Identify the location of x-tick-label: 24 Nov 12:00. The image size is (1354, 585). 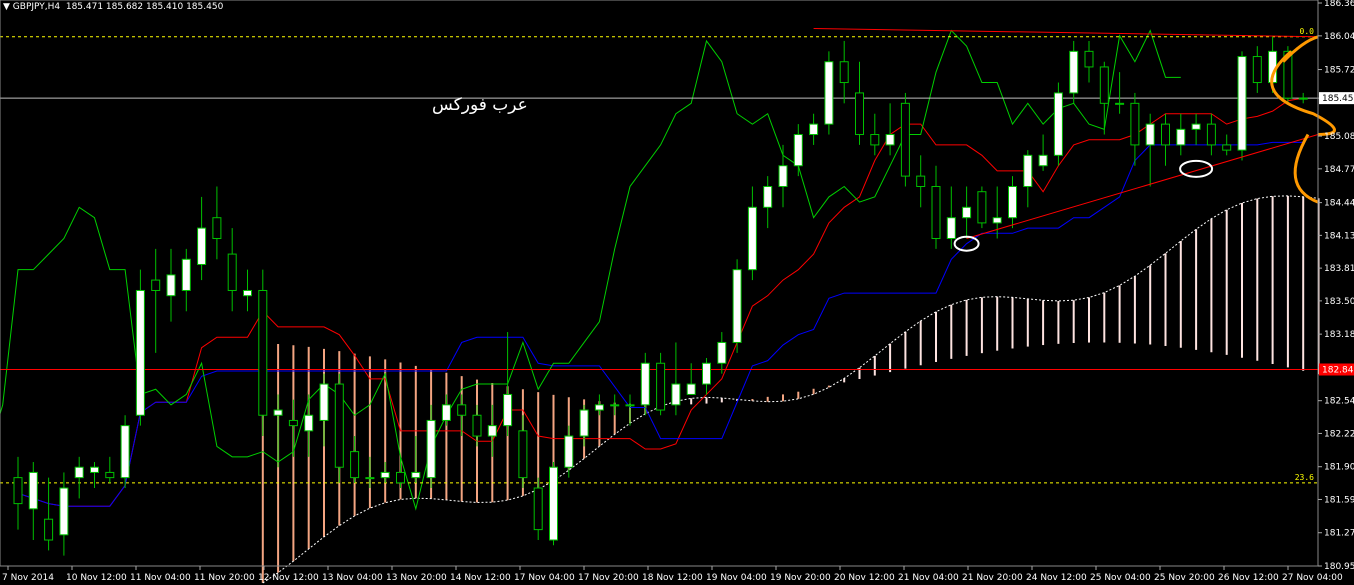
(1056, 578).